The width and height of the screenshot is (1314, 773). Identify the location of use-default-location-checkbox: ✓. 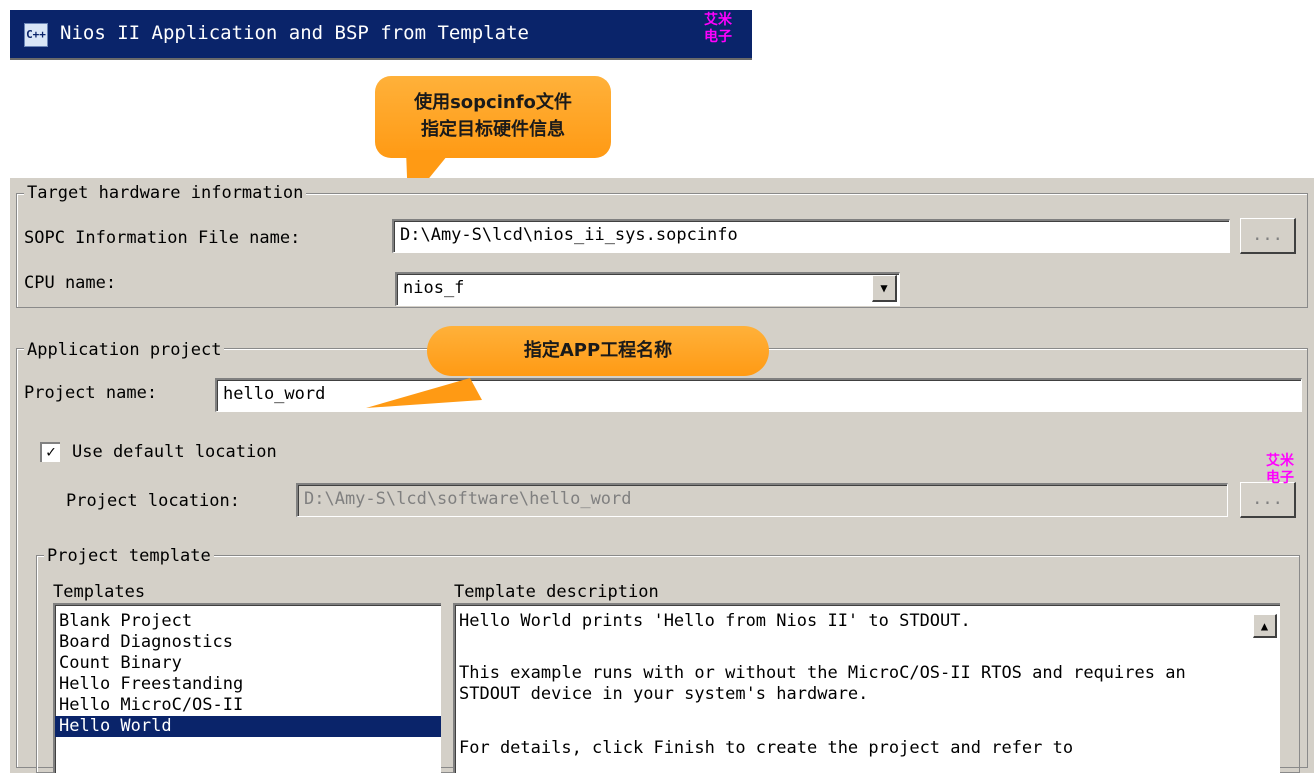
(50, 452).